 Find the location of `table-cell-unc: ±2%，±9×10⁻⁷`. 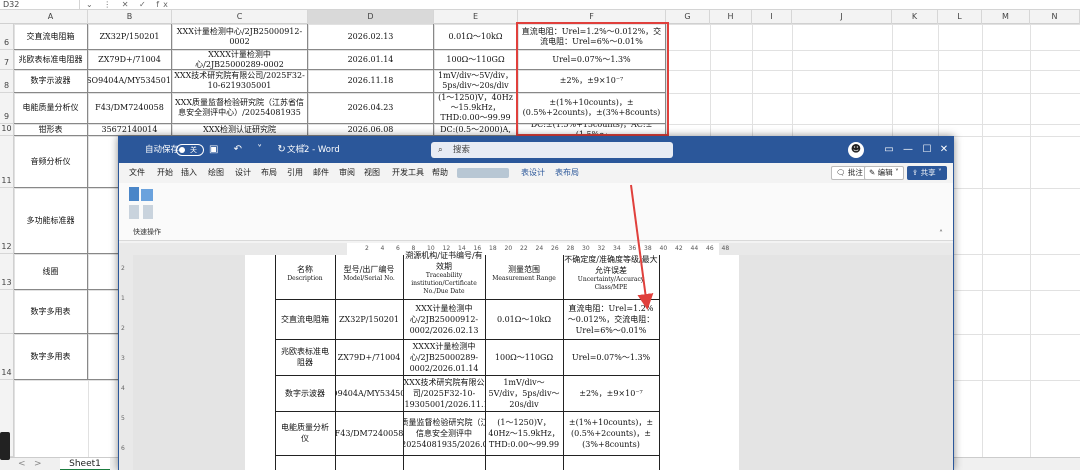

table-cell-unc: ±2%，±9×10⁻⁷ is located at coordinates (611, 393).